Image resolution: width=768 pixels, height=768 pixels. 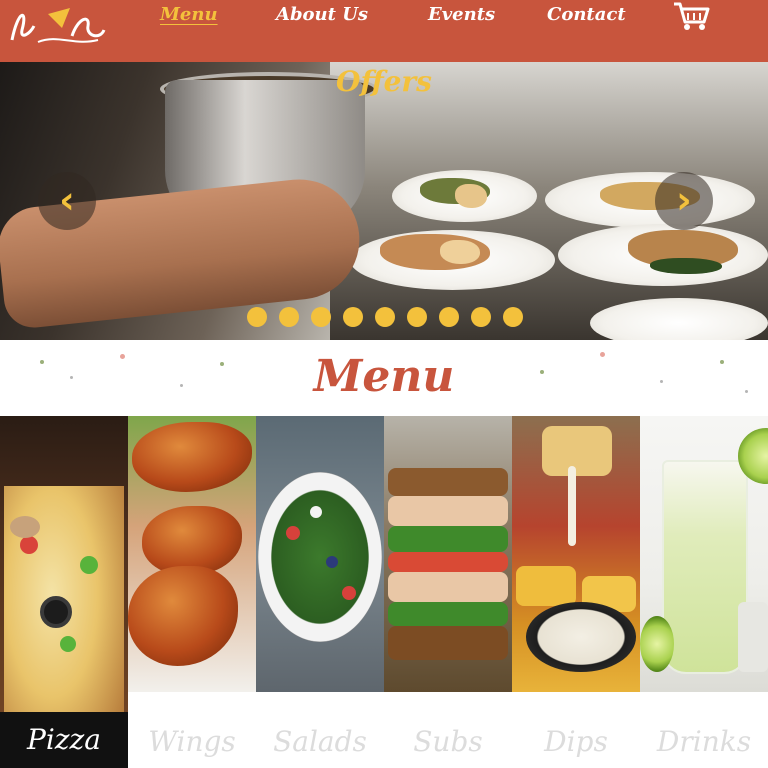 What do you see at coordinates (586, 15) in the screenshot?
I see `nav-contact: Contact` at bounding box center [586, 15].